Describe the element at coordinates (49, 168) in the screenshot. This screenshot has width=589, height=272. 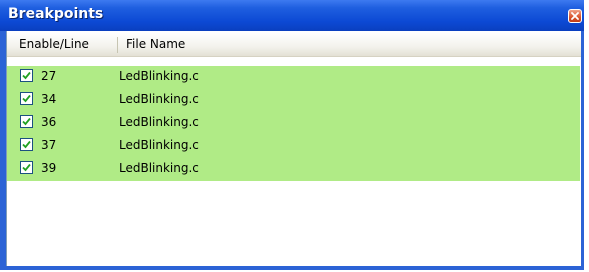
I see `line-number: 39` at that location.